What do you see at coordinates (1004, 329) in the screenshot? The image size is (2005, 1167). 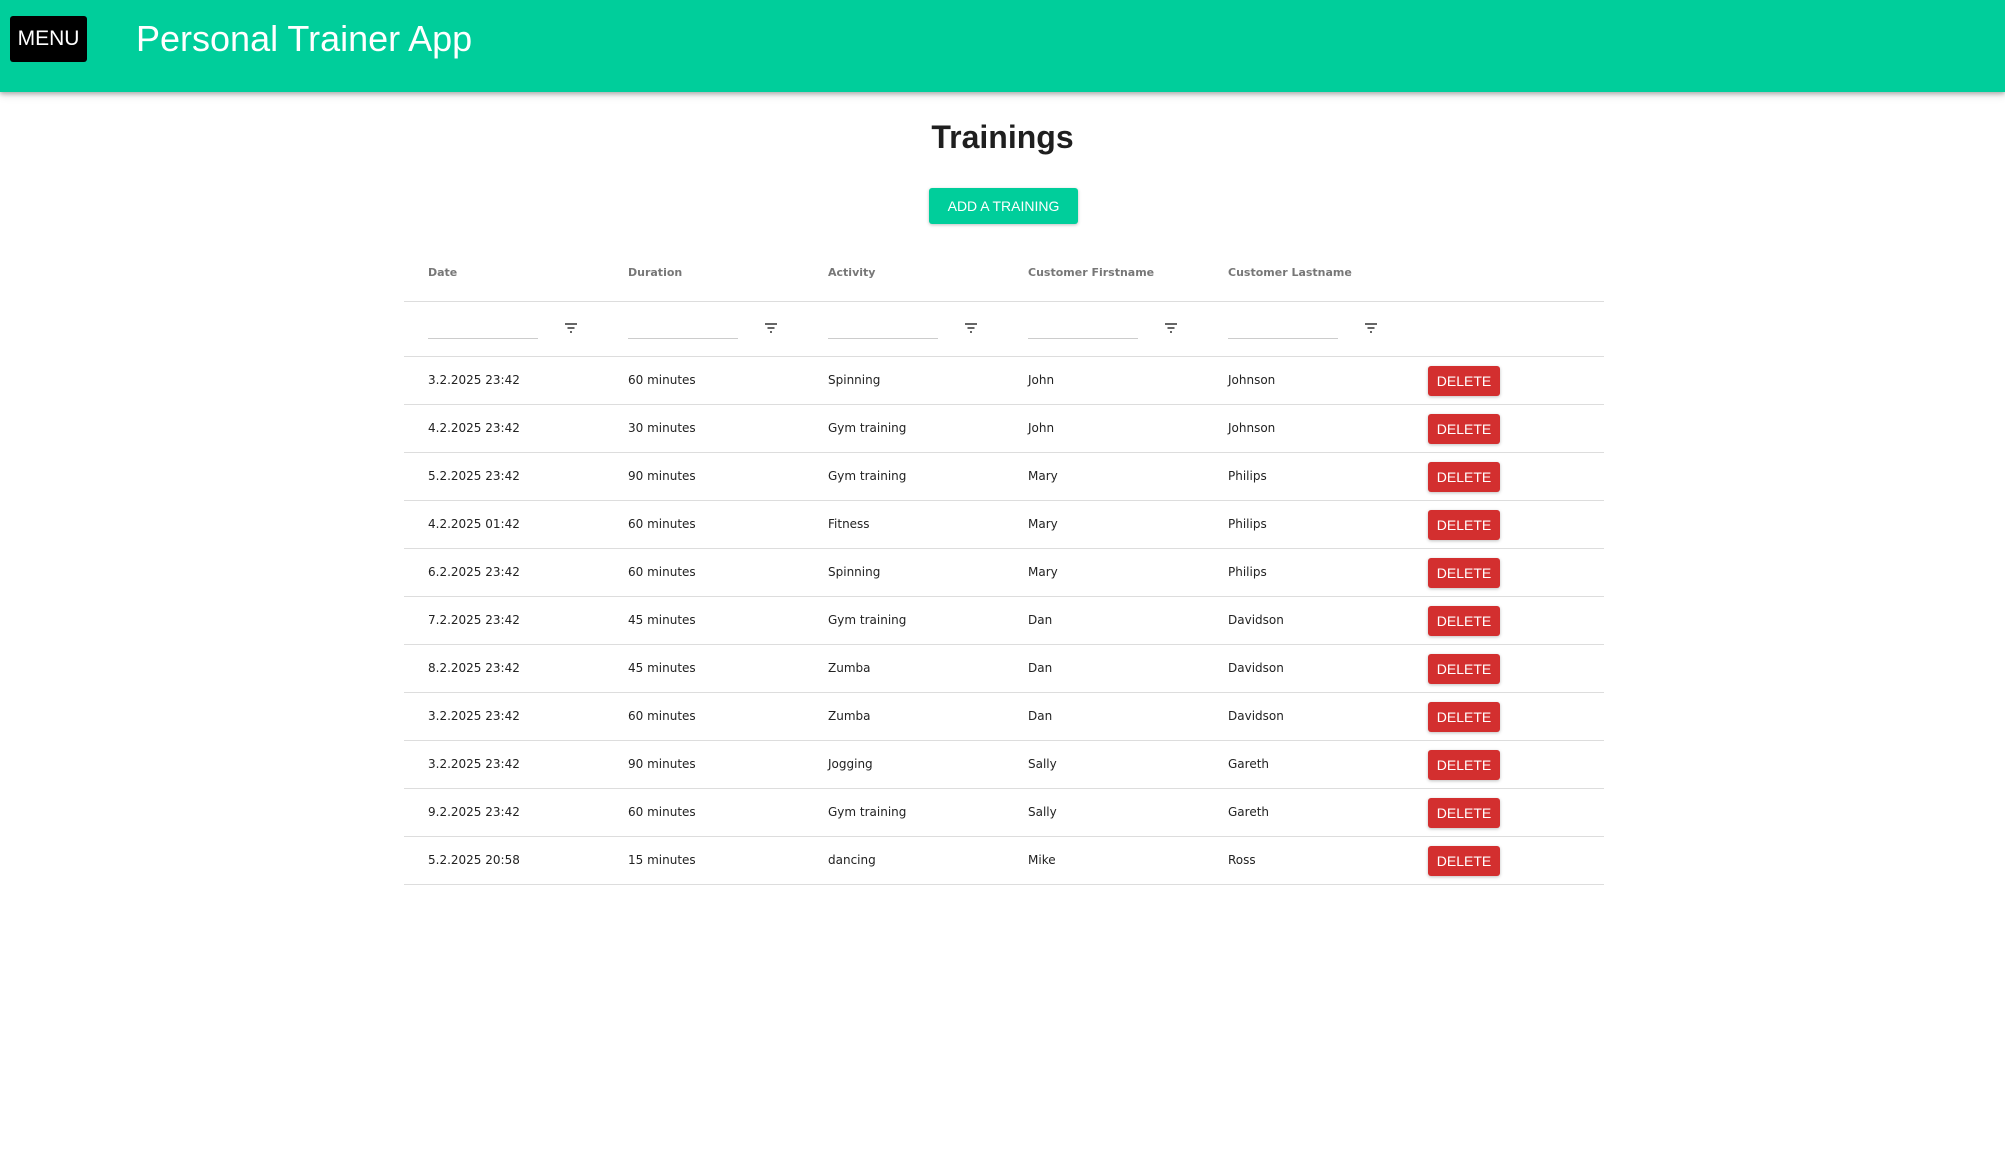 I see `filter-row` at bounding box center [1004, 329].